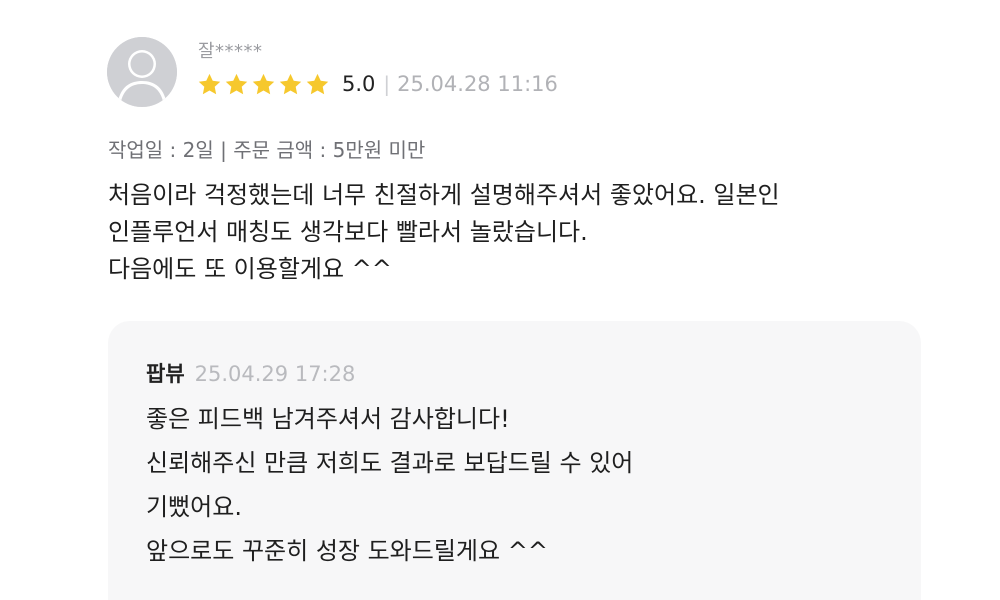 Image resolution: width=1000 pixels, height=600 pixels. What do you see at coordinates (444, 195) in the screenshot?
I see `review-text-line: 처음이라 걱정했는데 너무 친절하게 설명해주셔서 좋았어요. 일본인` at bounding box center [444, 195].